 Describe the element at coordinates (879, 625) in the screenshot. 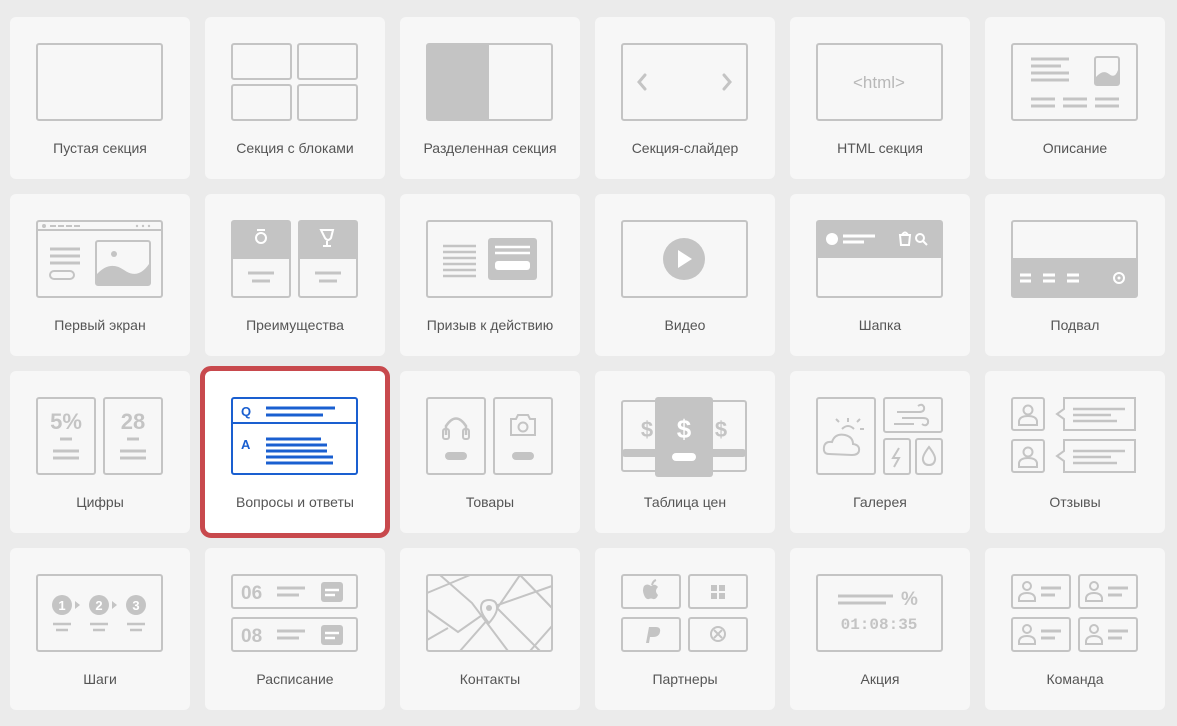

I see `svg-text: 01:08:35` at that location.